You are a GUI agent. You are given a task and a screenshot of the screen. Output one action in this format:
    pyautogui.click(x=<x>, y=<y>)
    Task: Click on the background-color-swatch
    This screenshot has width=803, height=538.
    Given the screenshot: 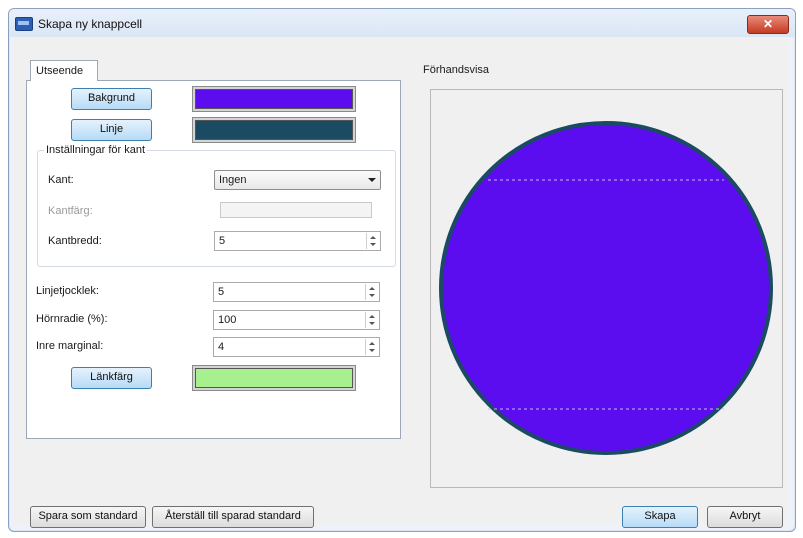 What is the action you would take?
    pyautogui.click(x=274, y=99)
    